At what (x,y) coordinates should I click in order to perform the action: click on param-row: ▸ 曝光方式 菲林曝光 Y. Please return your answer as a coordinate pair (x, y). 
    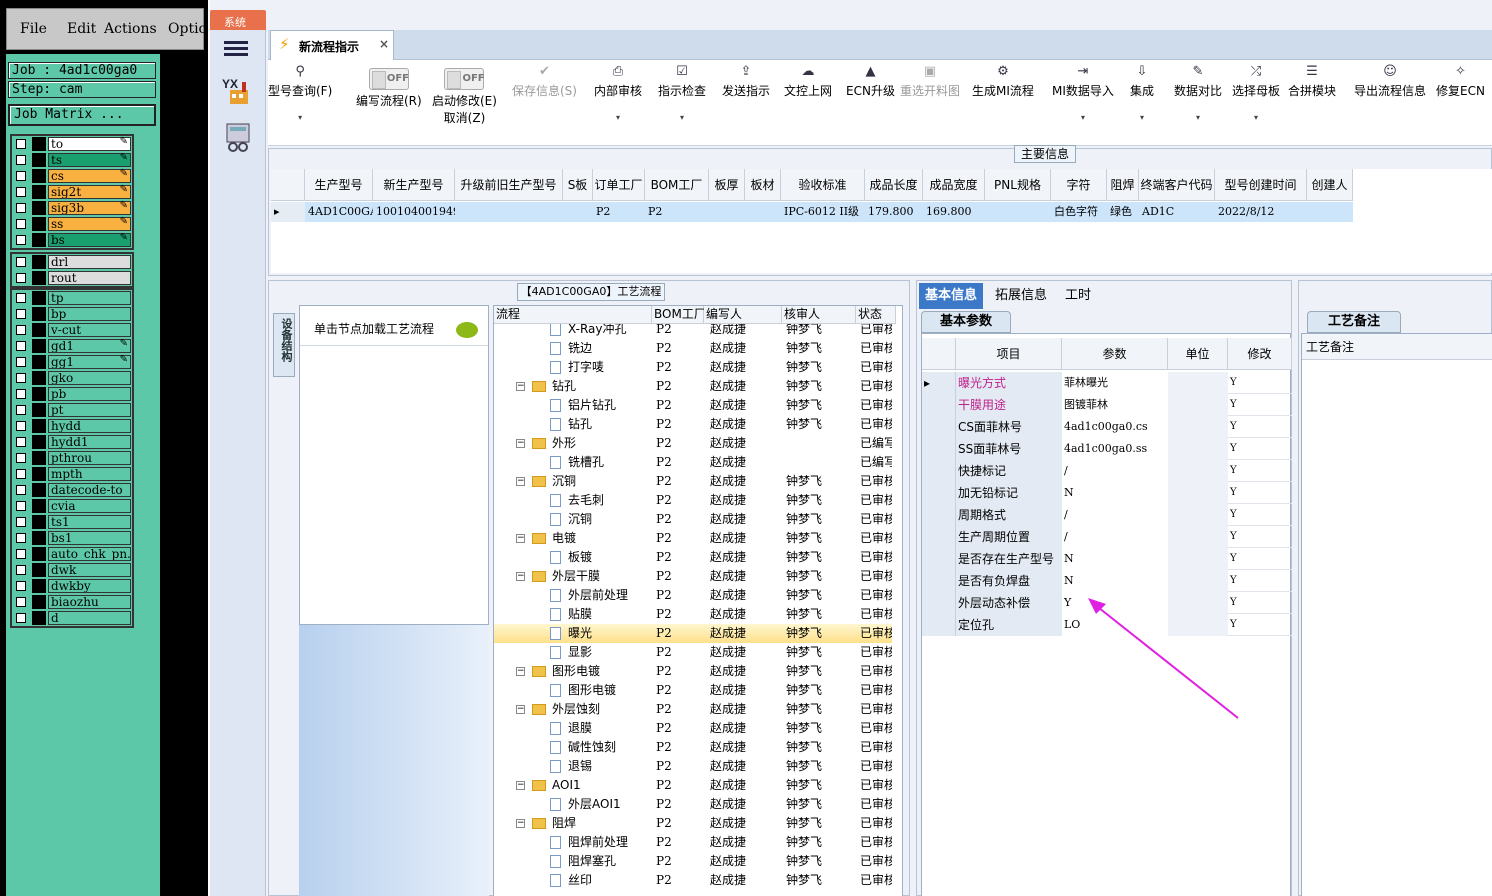
    Looking at the image, I should click on (1107, 383).